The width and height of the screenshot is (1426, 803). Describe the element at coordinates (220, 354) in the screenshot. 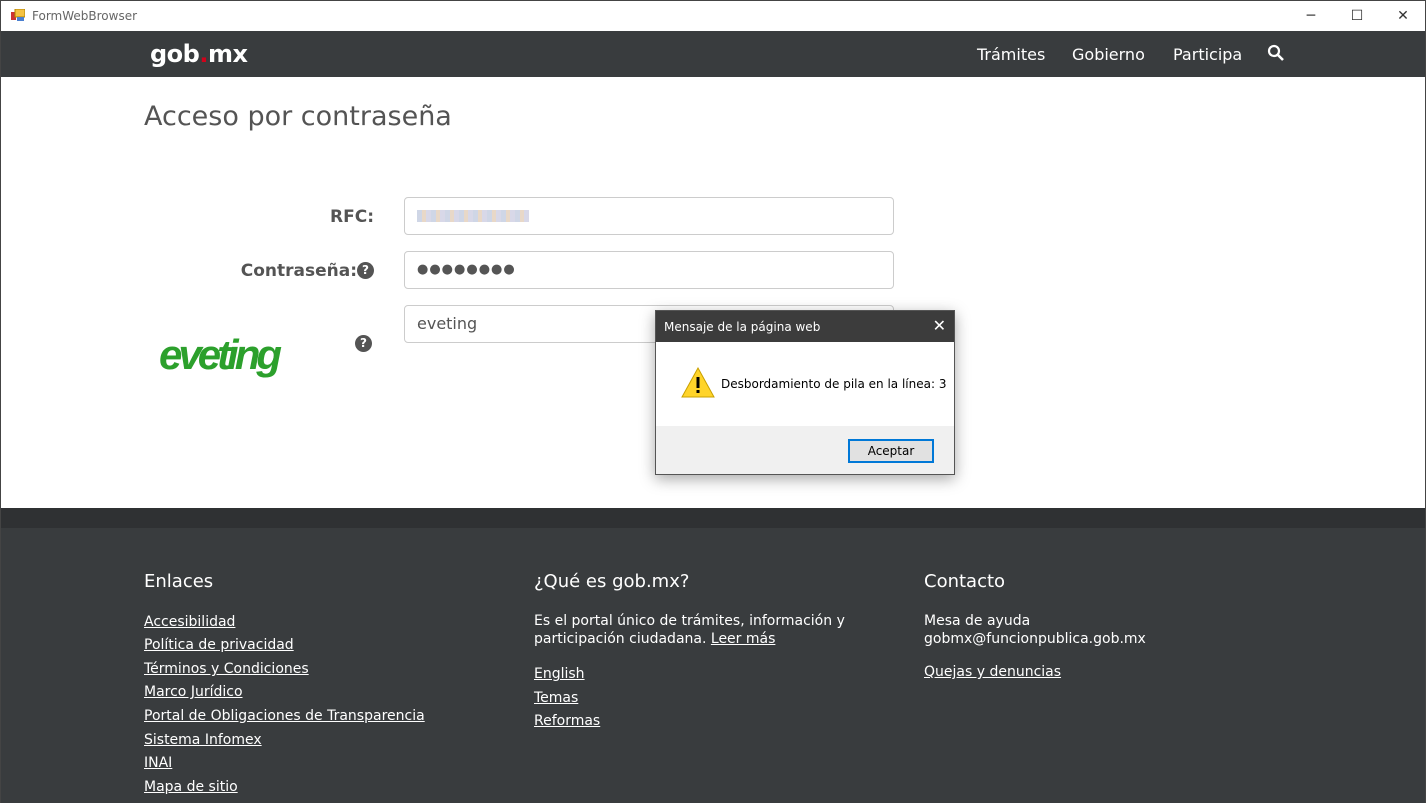

I see `captcha-image: eveting` at that location.